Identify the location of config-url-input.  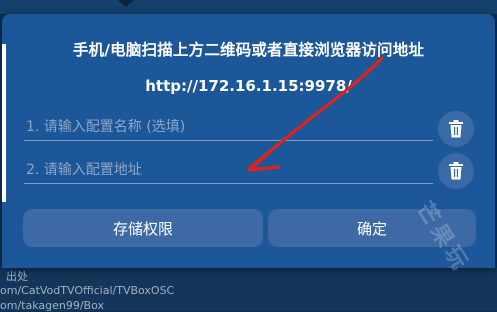
(230, 170).